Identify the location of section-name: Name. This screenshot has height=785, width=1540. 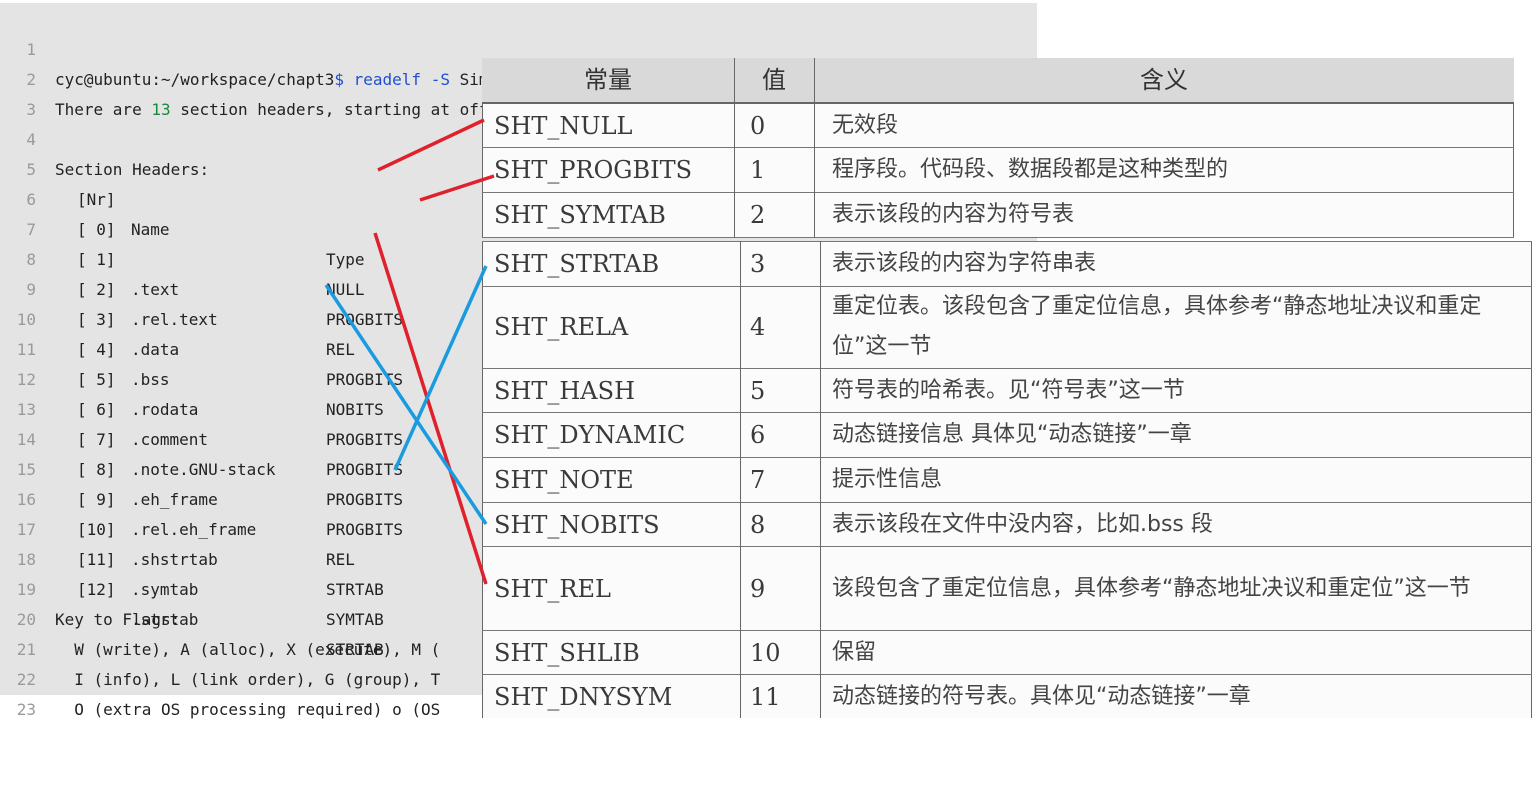
(150, 229).